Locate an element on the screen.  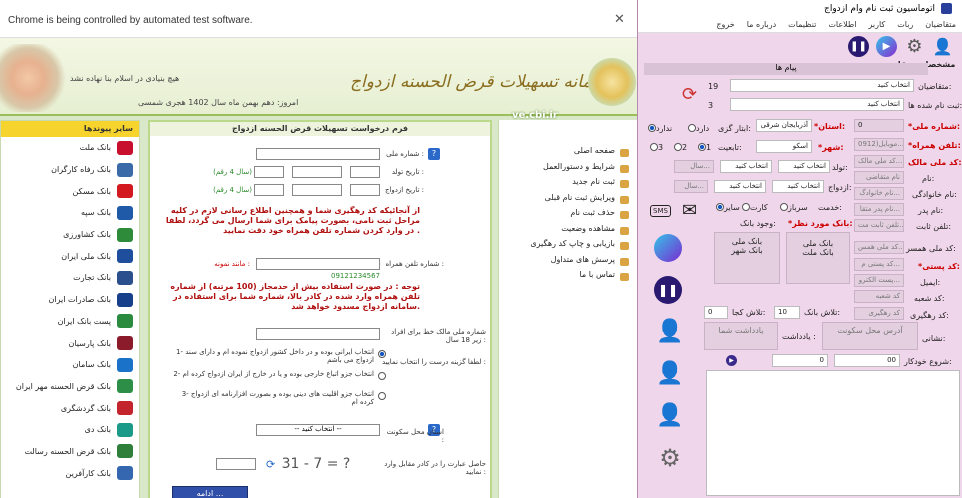
menu-user: کاربر is located at coordinates (876, 24).